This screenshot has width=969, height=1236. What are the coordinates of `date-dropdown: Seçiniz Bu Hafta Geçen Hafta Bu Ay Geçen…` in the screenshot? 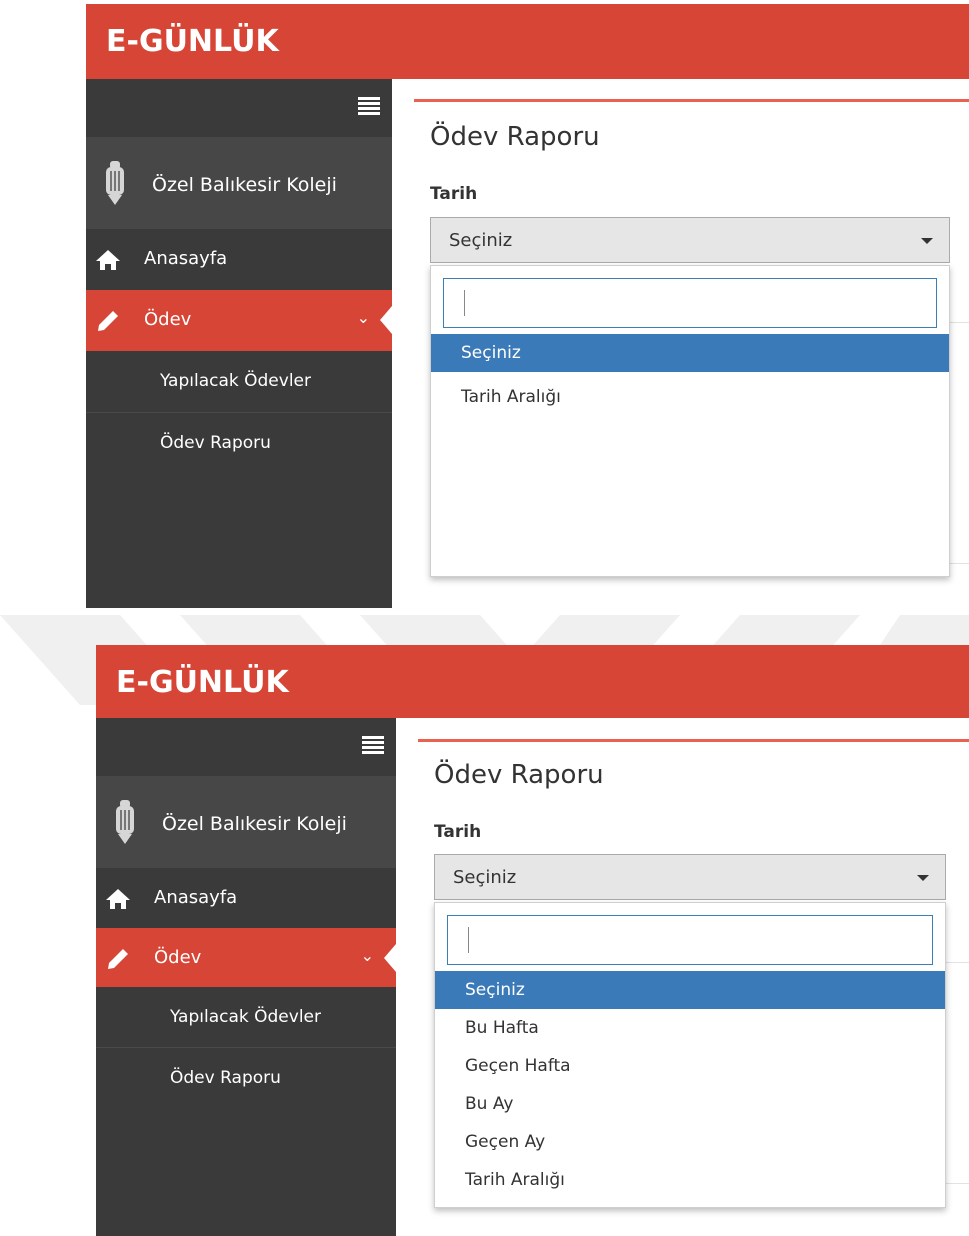 It's located at (690, 1055).